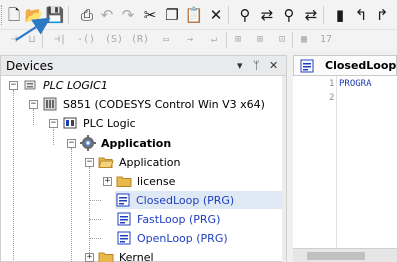 This screenshot has width=397, height=262. I want to click on devices-panel-header: Devices ▾ ᛘ ✕, so click(143, 66).